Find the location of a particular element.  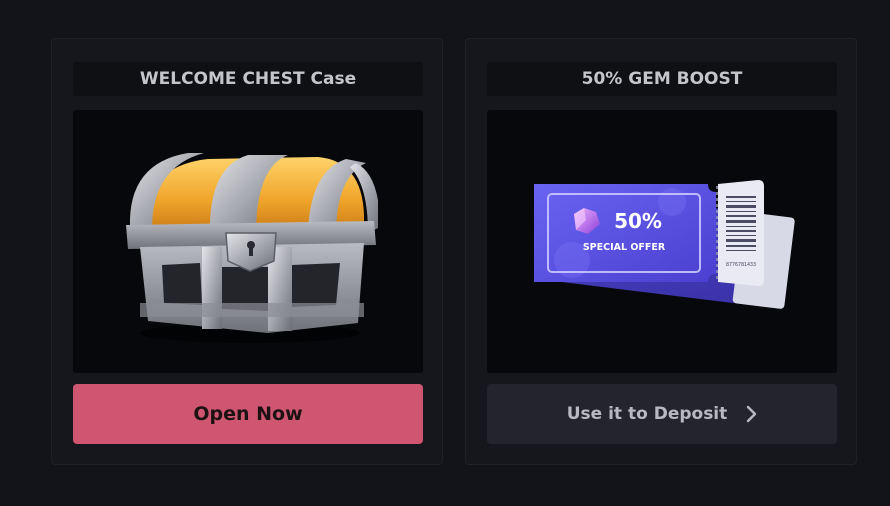

card-title: WELCOME CHEST Case is located at coordinates (248, 79).